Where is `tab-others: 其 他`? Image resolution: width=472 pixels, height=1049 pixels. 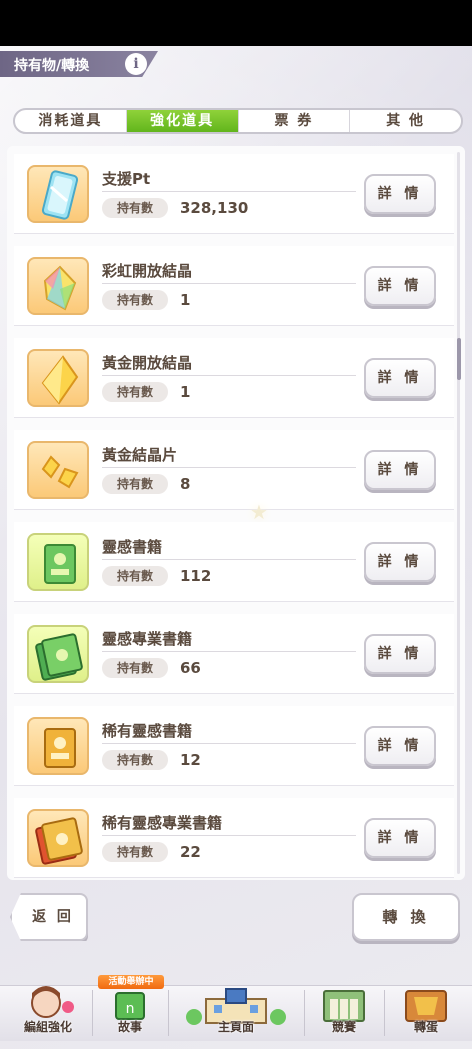 tab-others: 其 他 is located at coordinates (405, 121).